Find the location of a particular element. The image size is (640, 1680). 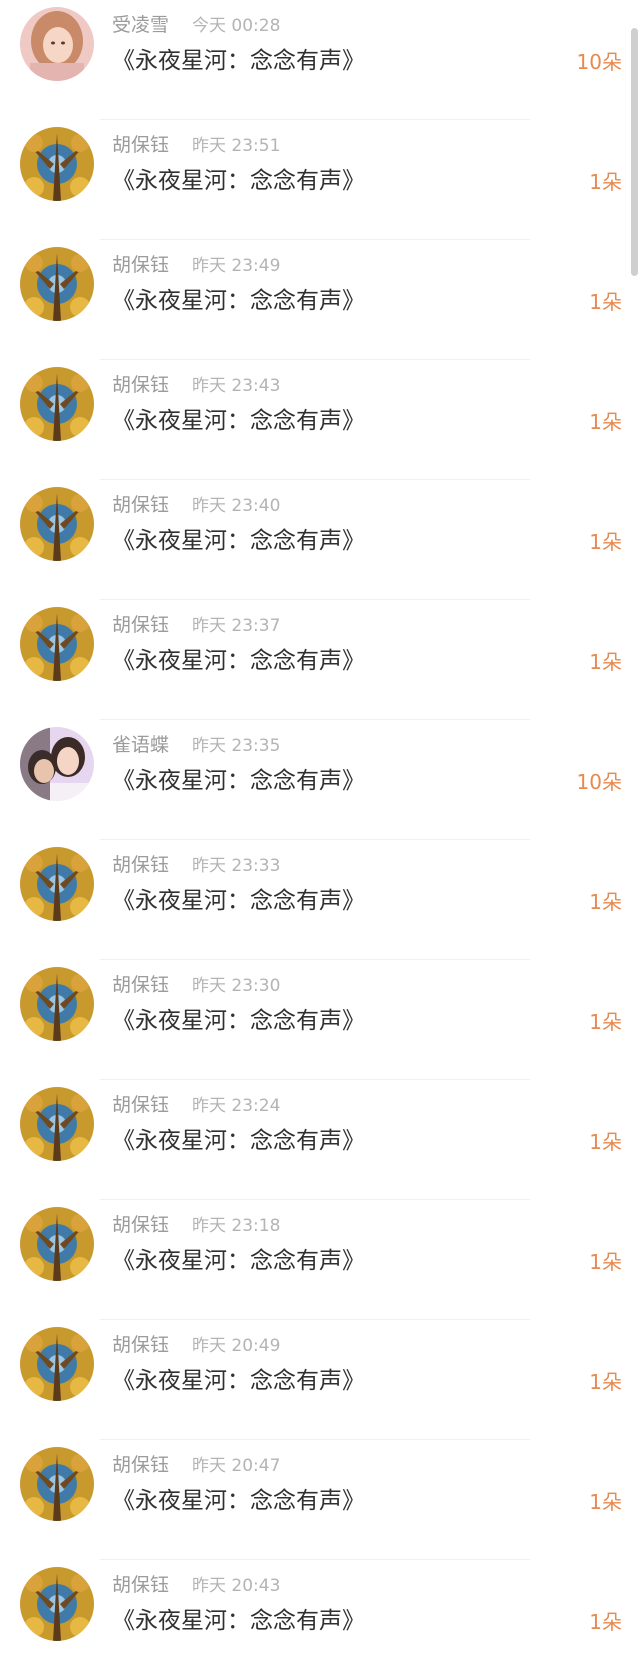

list-item: 受凌雪 今天 00:28 《永夜星河：念念有声》 10朵 is located at coordinates (320, 60).